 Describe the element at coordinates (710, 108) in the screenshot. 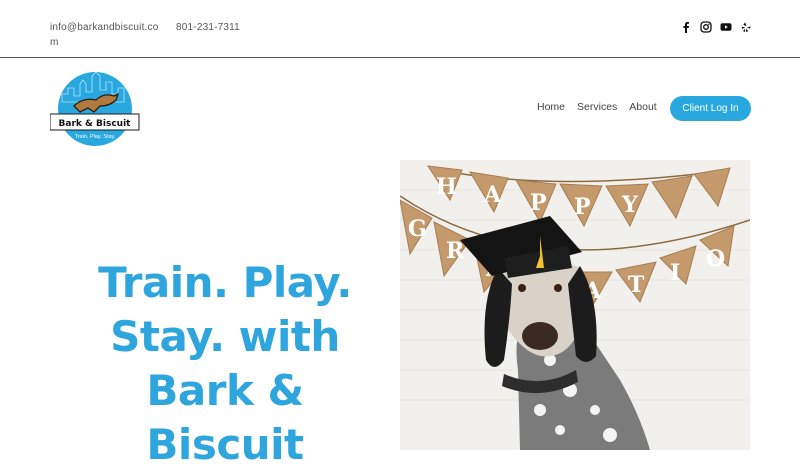

I see `client-login-button: Client Log In` at that location.